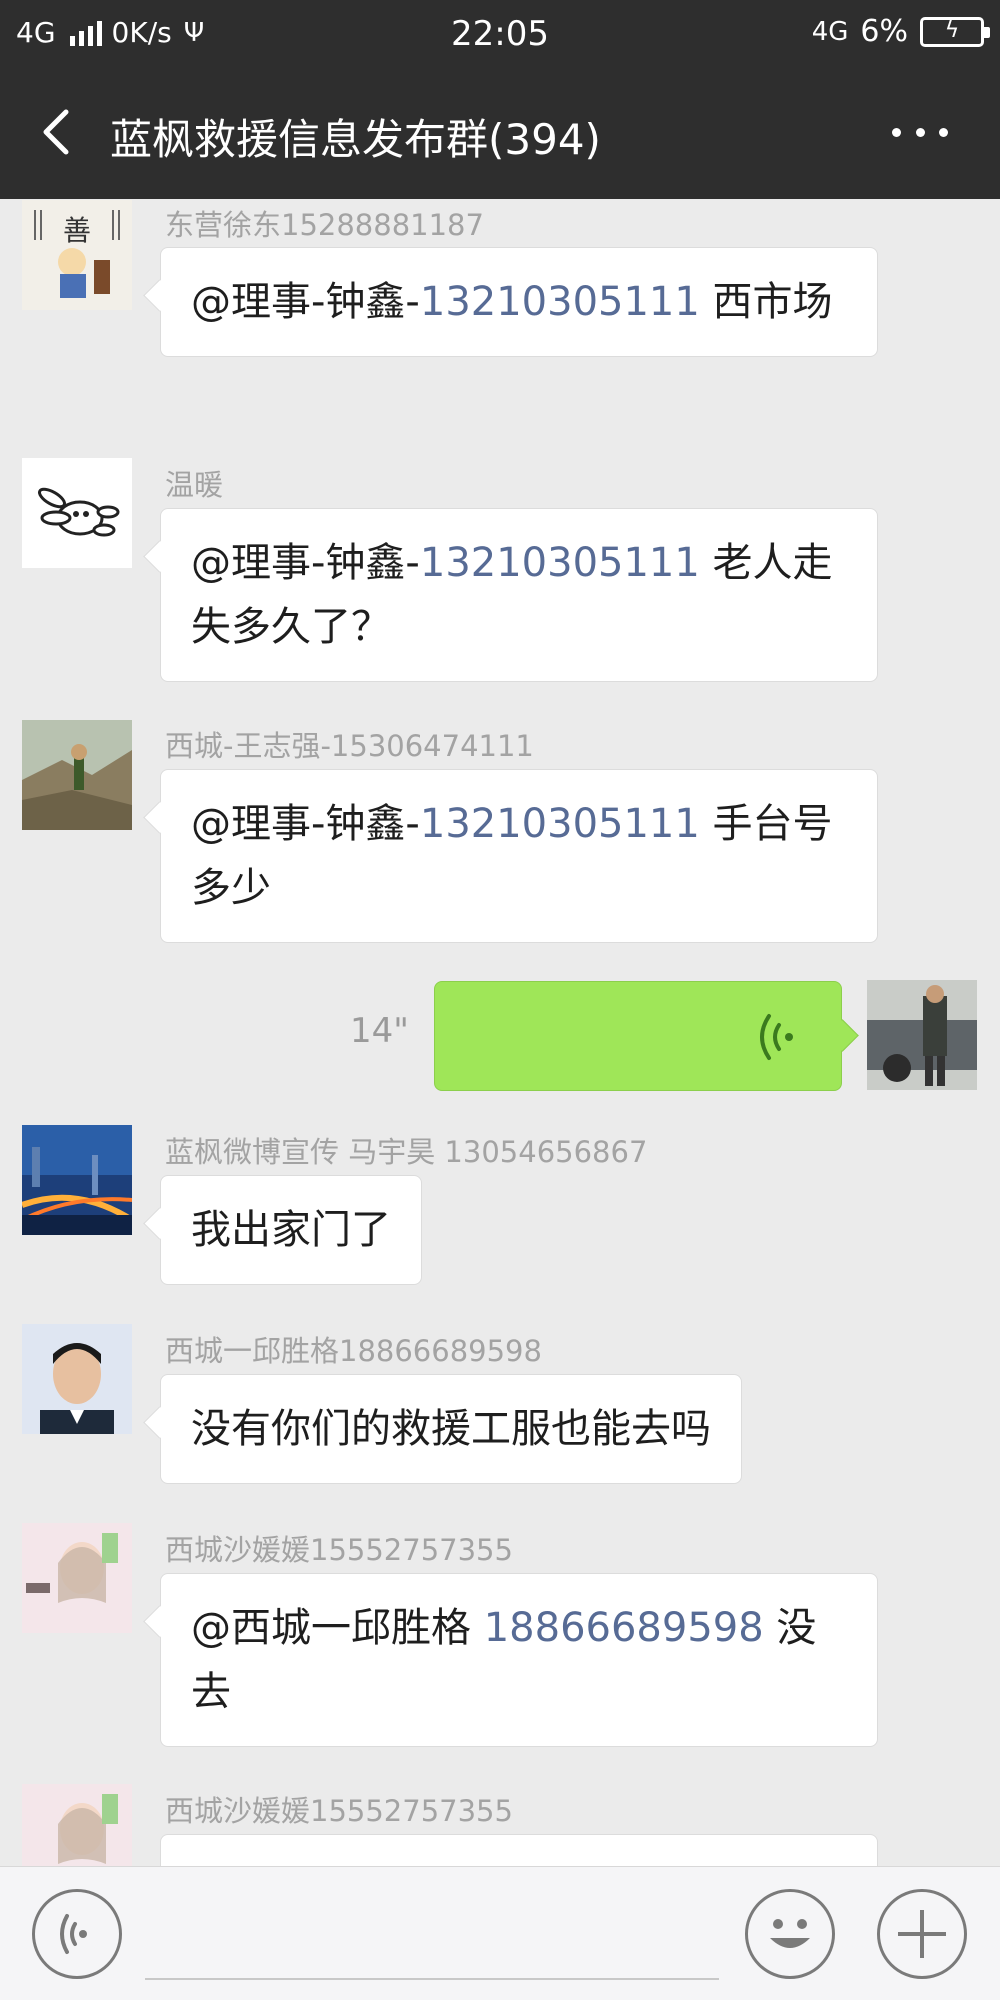  Describe the element at coordinates (922, 1035) in the screenshot. I see `my-avatar` at that location.